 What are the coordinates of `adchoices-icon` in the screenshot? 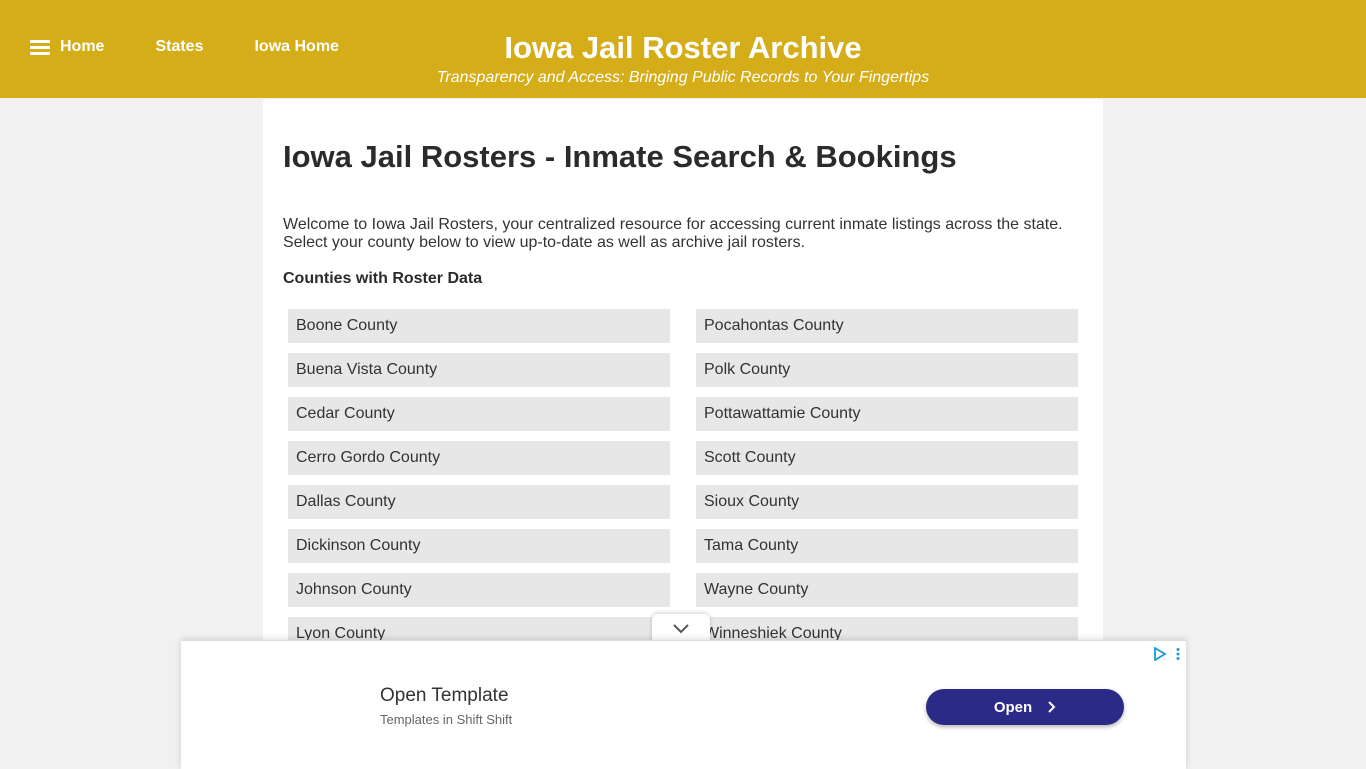 It's located at (1160, 654).